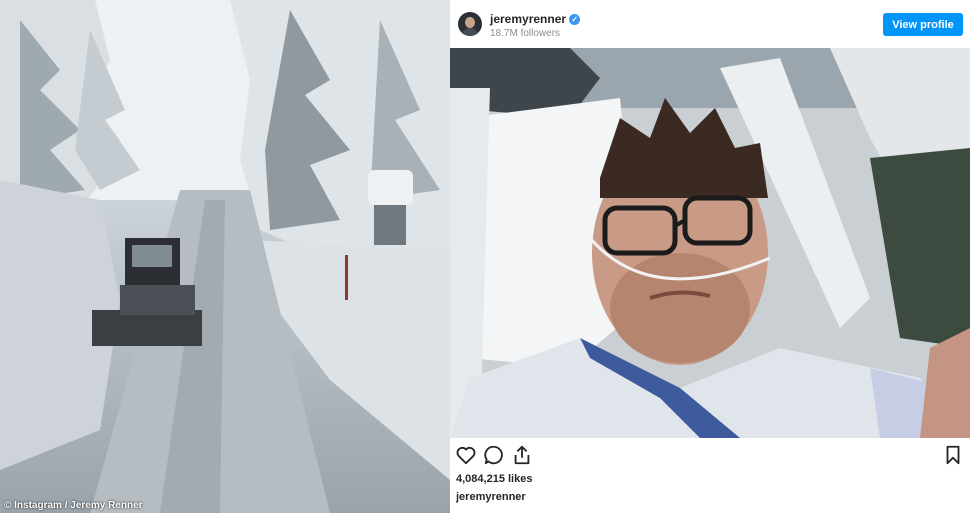 The width and height of the screenshot is (970, 513). What do you see at coordinates (494, 479) in the screenshot?
I see `likes-count: 4,084,215 likes` at bounding box center [494, 479].